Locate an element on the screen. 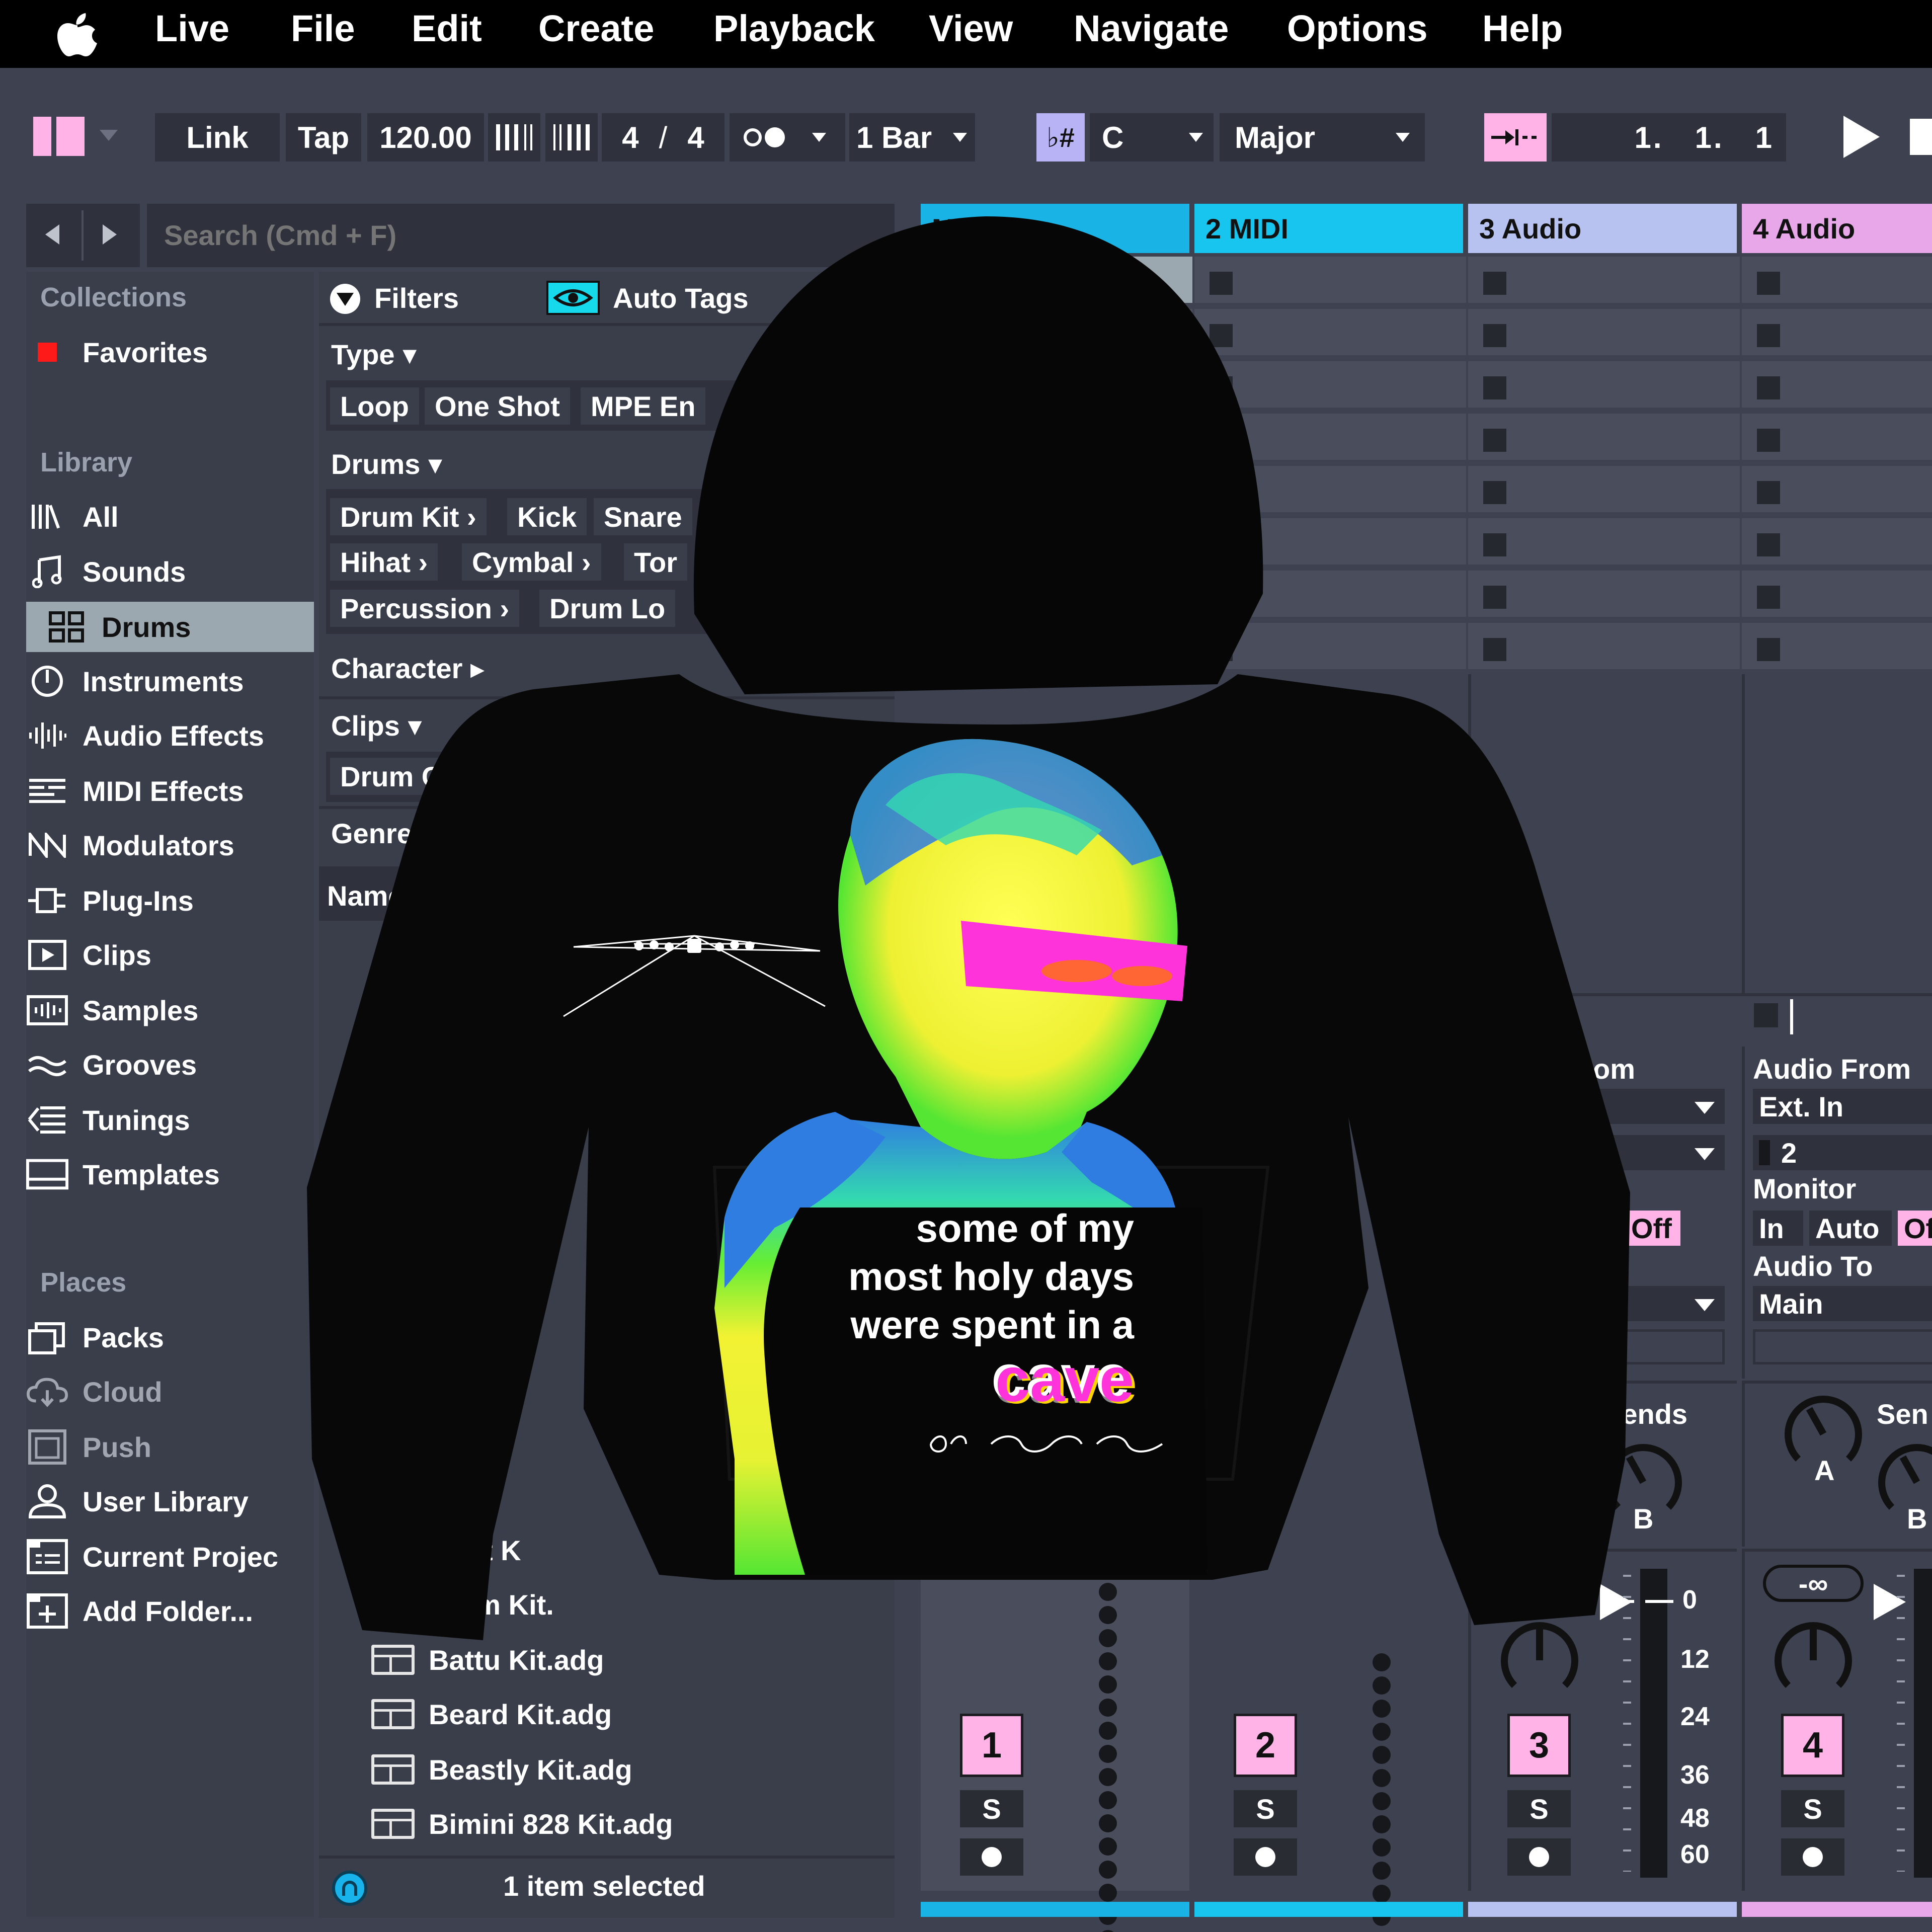  sidebar-item-midi-effects: MIDI Effects is located at coordinates (167, 791).